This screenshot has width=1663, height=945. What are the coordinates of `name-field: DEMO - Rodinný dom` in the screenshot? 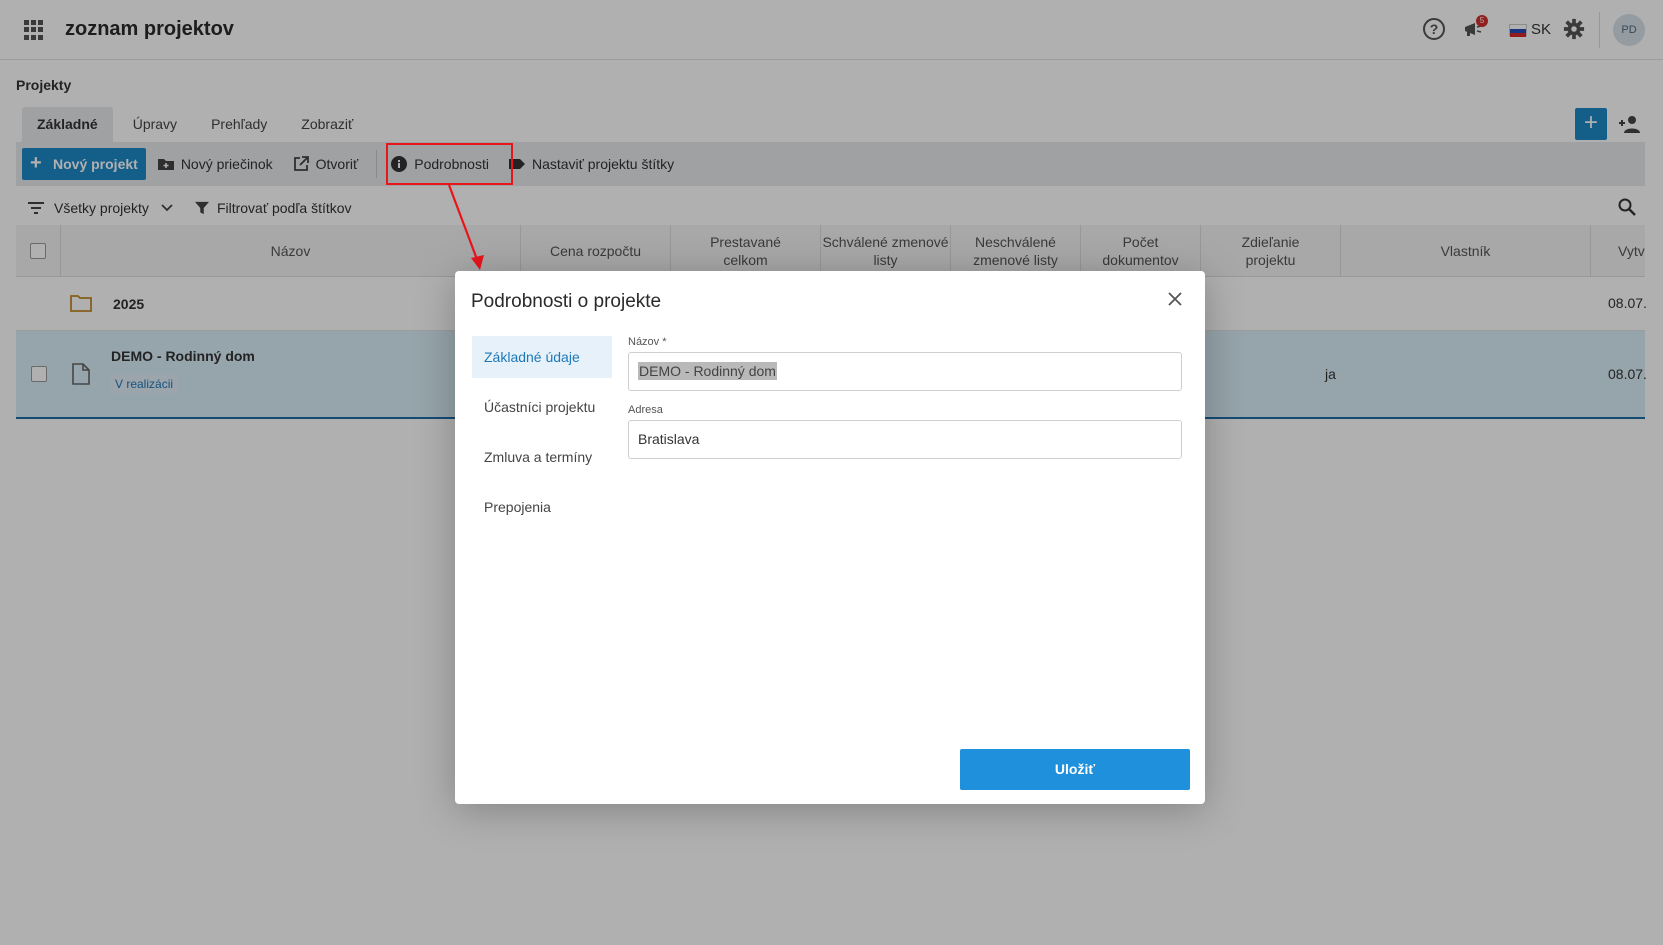 It's located at (905, 371).